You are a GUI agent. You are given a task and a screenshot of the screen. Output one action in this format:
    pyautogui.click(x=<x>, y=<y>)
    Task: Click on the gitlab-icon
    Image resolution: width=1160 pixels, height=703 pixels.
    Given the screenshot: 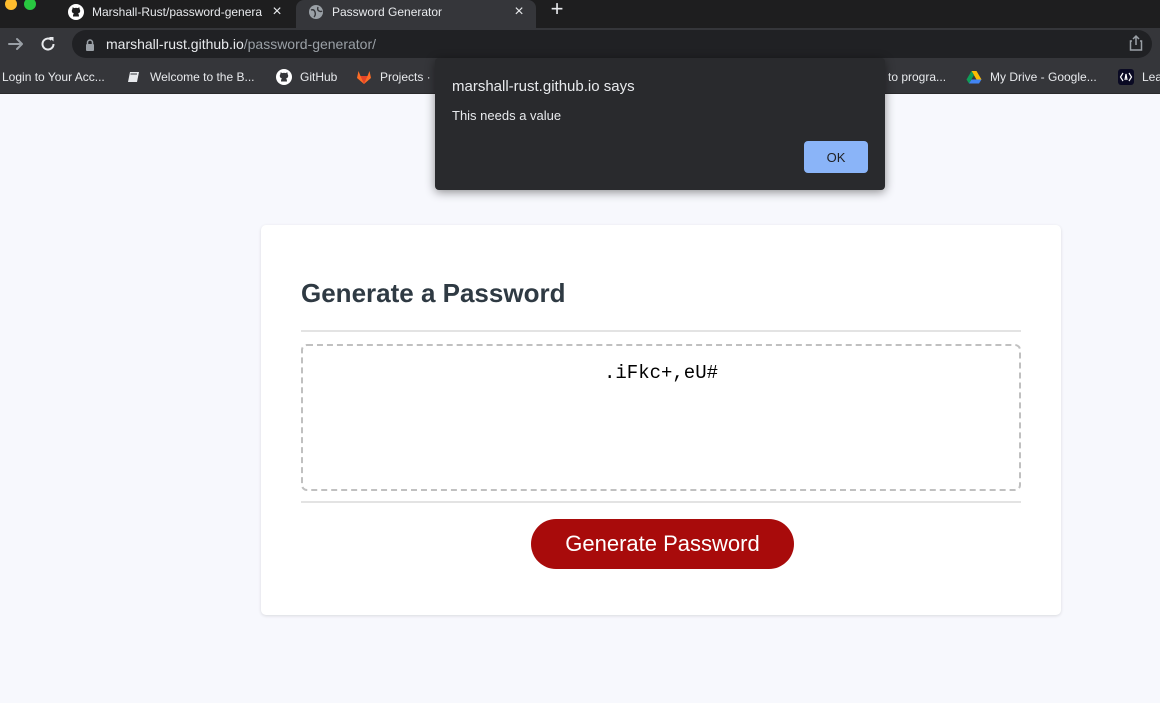 What is the action you would take?
    pyautogui.click(x=364, y=77)
    